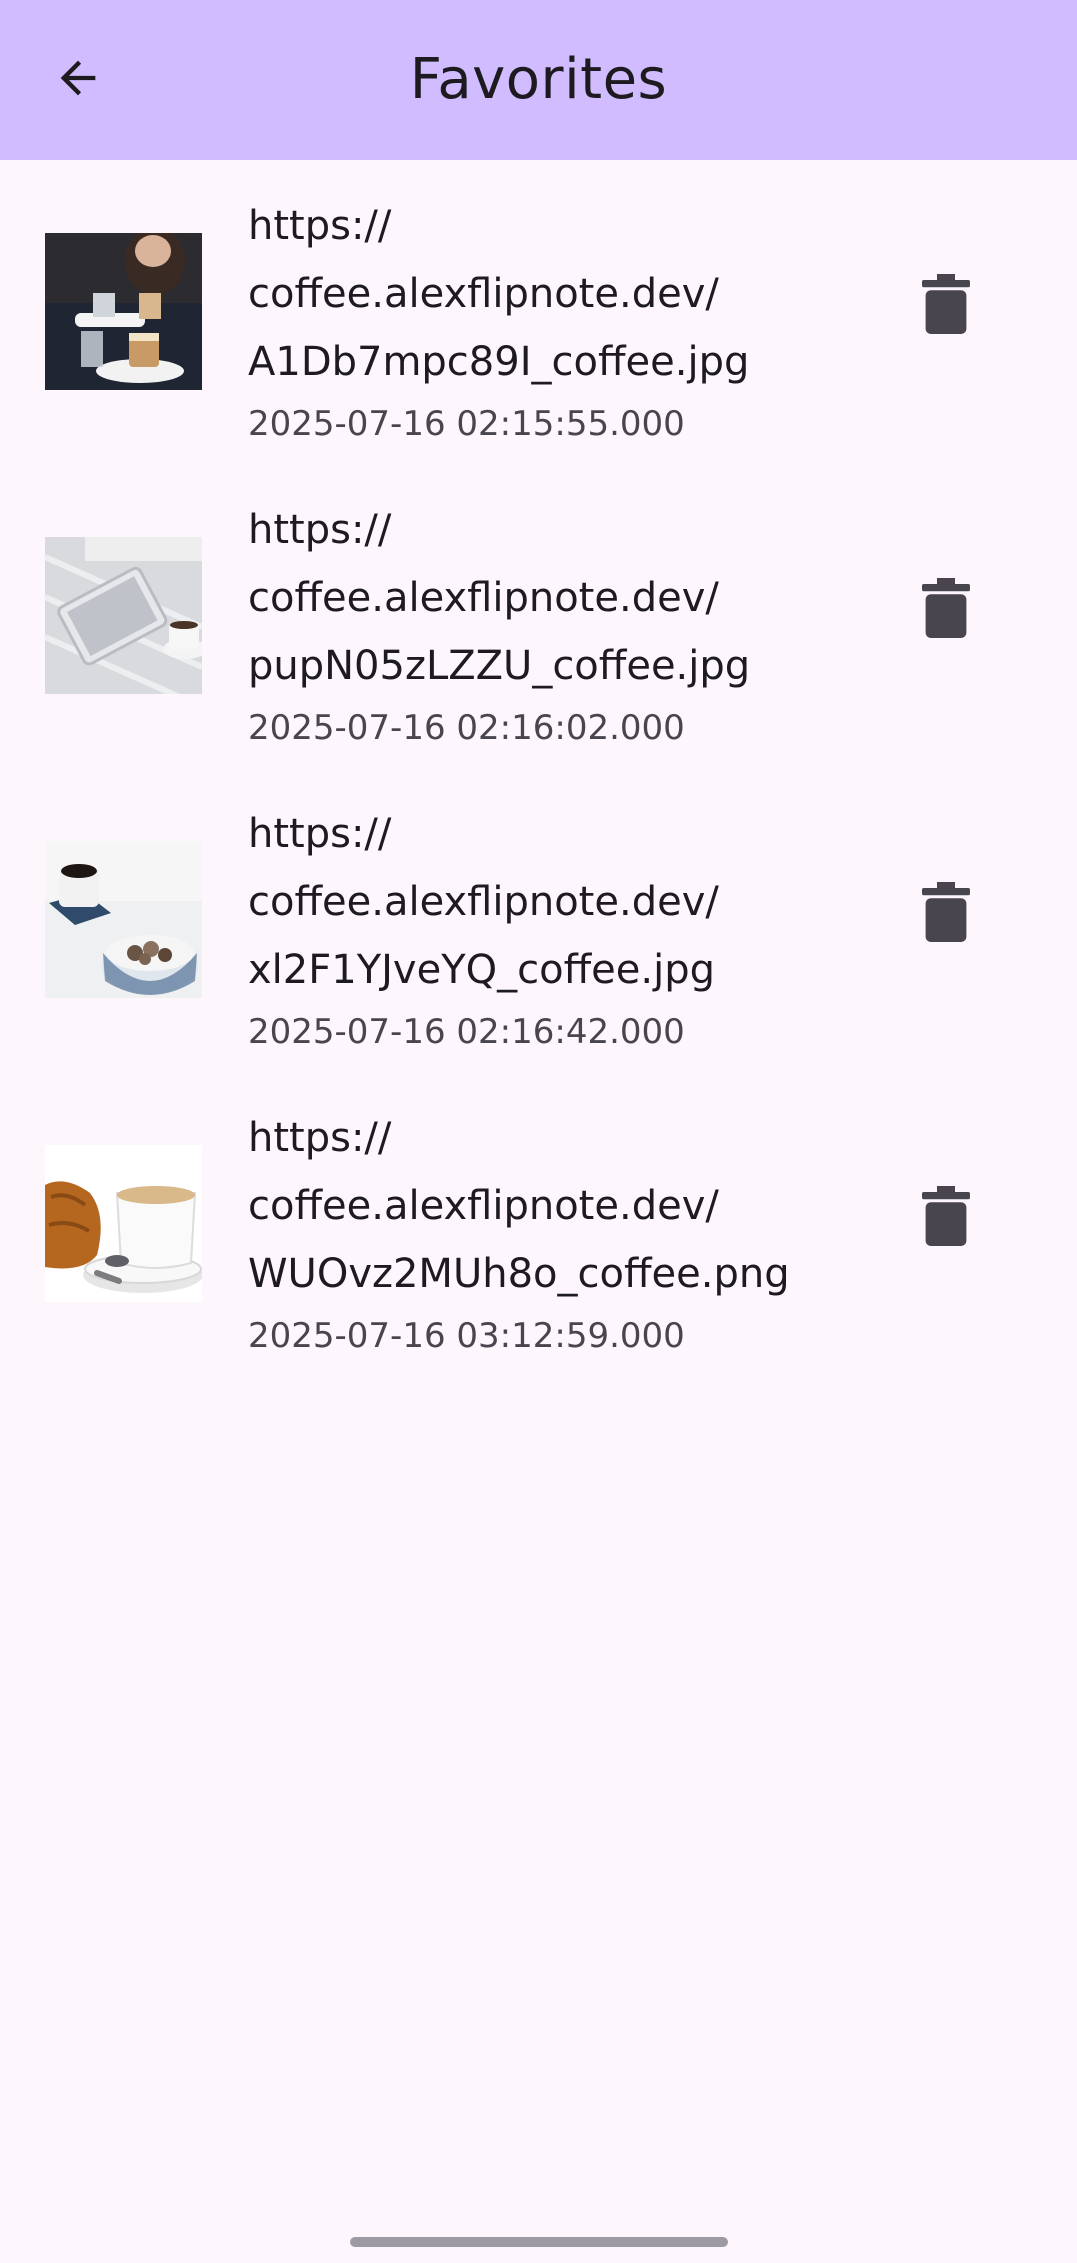 Image resolution: width=1077 pixels, height=2263 pixels. What do you see at coordinates (481, 970) in the screenshot?
I see `favorite-url-line: xl2F1YJveYQ_coffee.jpg` at bounding box center [481, 970].